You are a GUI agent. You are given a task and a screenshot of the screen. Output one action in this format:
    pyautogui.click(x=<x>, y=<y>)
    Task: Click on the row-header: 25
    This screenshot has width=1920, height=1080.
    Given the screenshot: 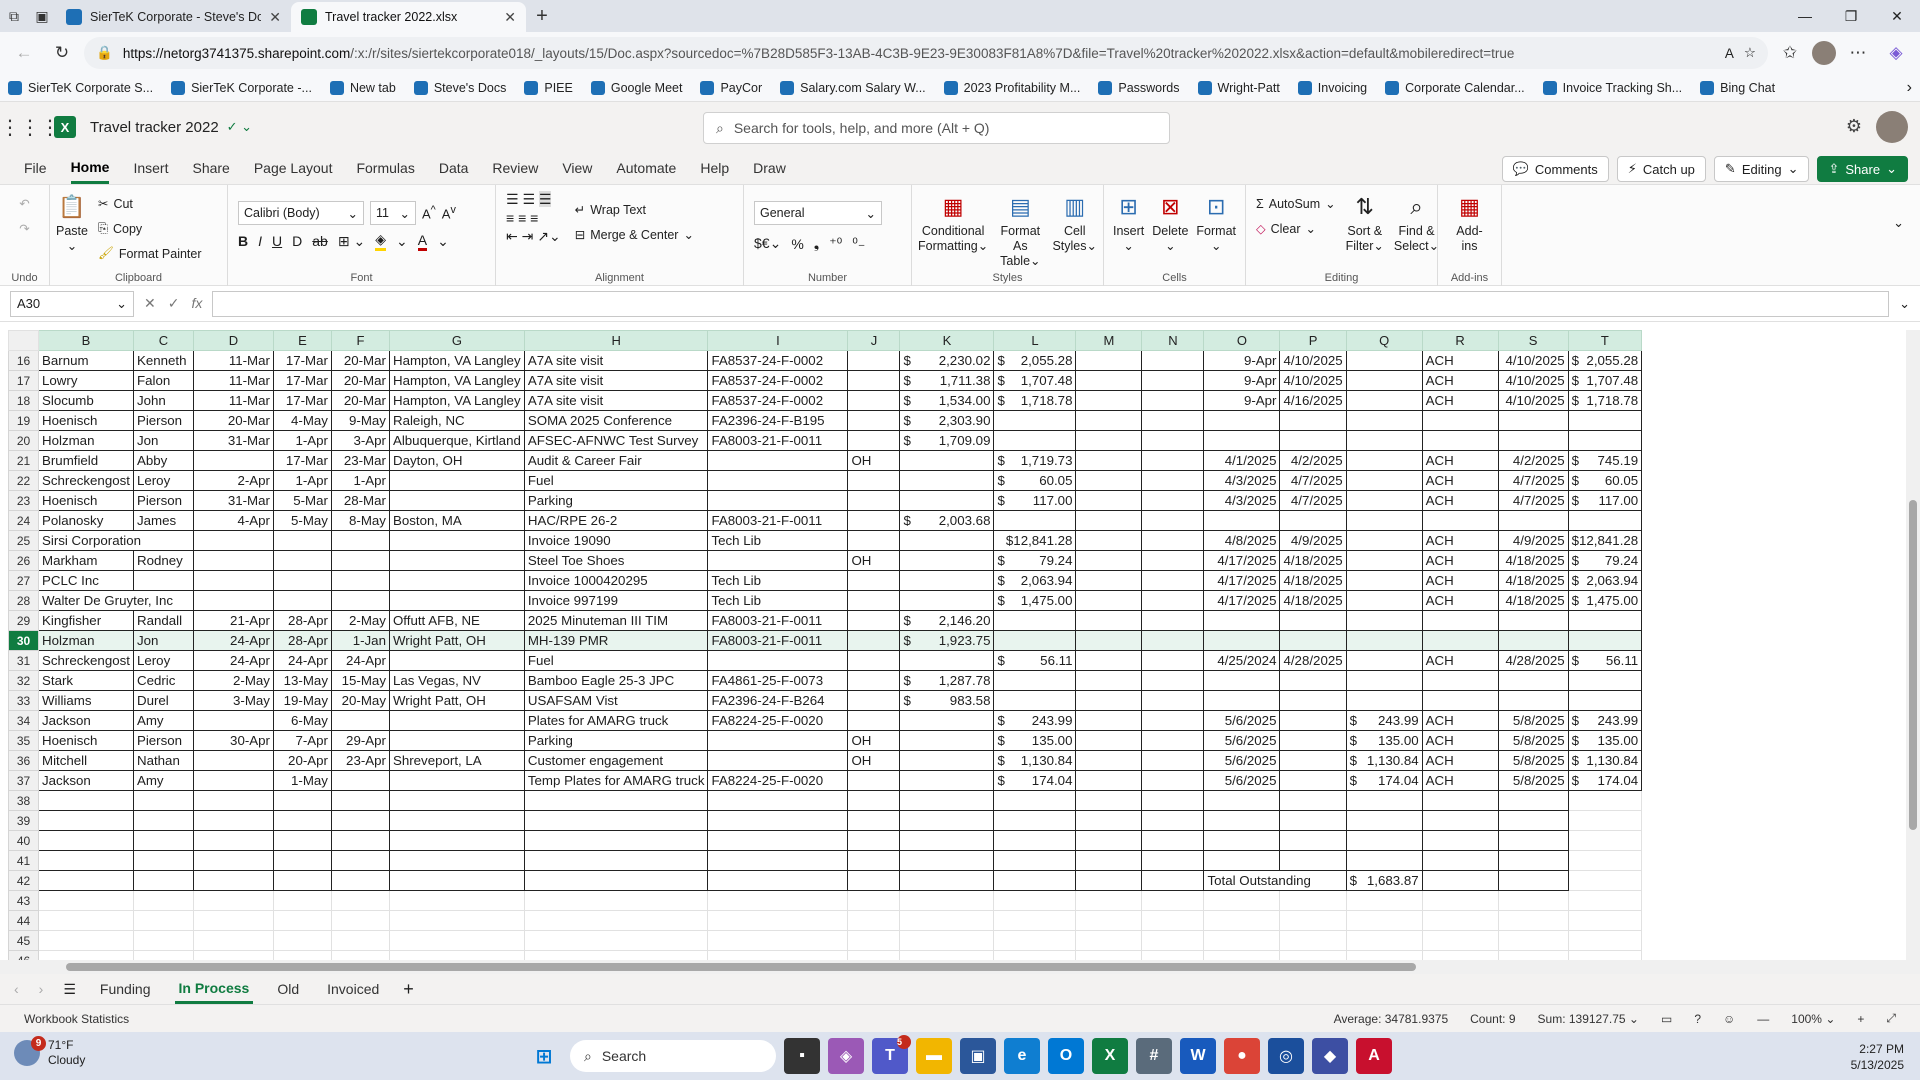 What is the action you would take?
    pyautogui.click(x=23, y=540)
    